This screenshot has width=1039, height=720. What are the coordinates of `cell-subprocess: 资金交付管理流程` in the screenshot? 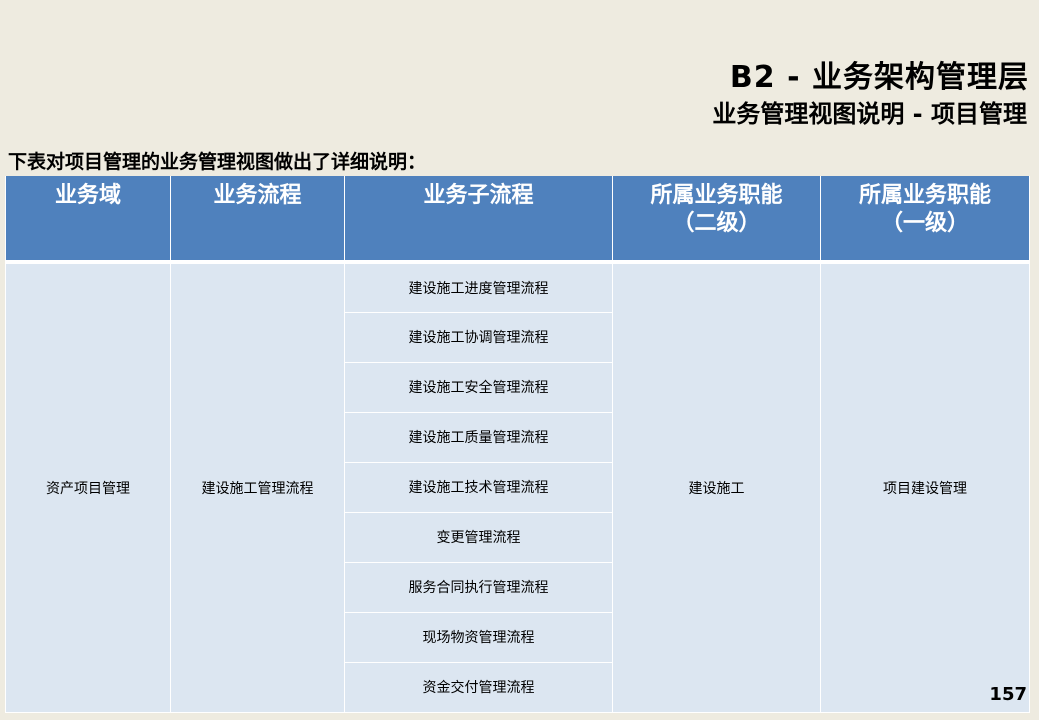 It's located at (478, 687).